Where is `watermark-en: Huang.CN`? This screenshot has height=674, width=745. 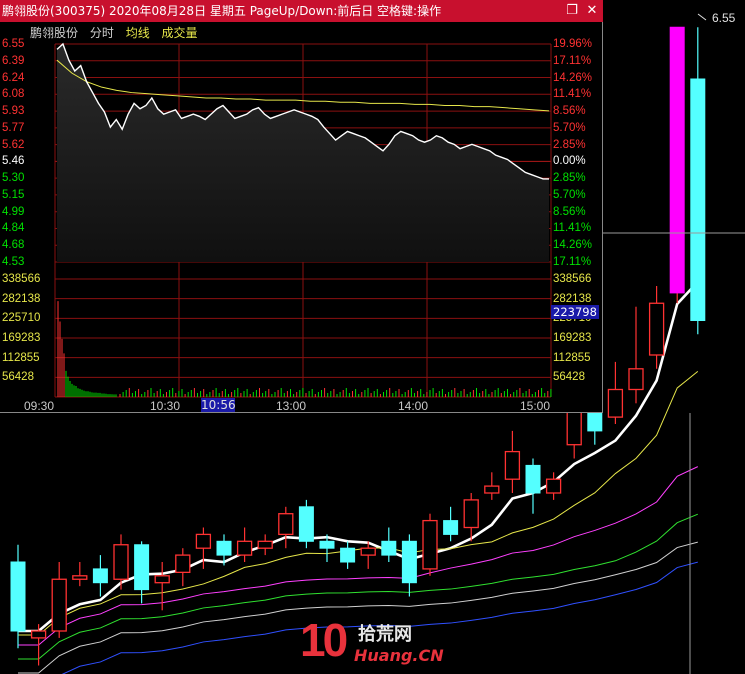 watermark-en: Huang.CN is located at coordinates (399, 655).